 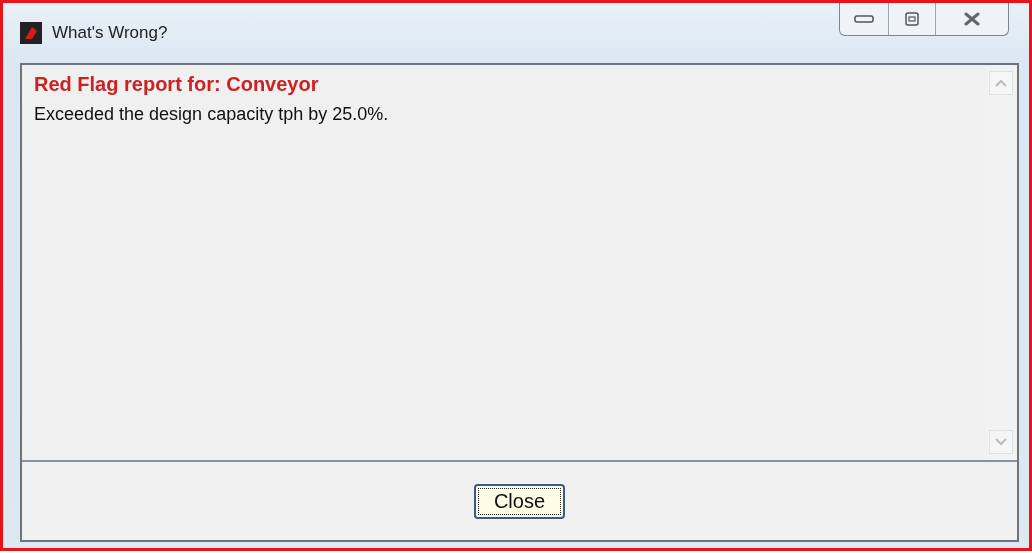 I want to click on window-title: What's Wrong?, so click(x=110, y=33).